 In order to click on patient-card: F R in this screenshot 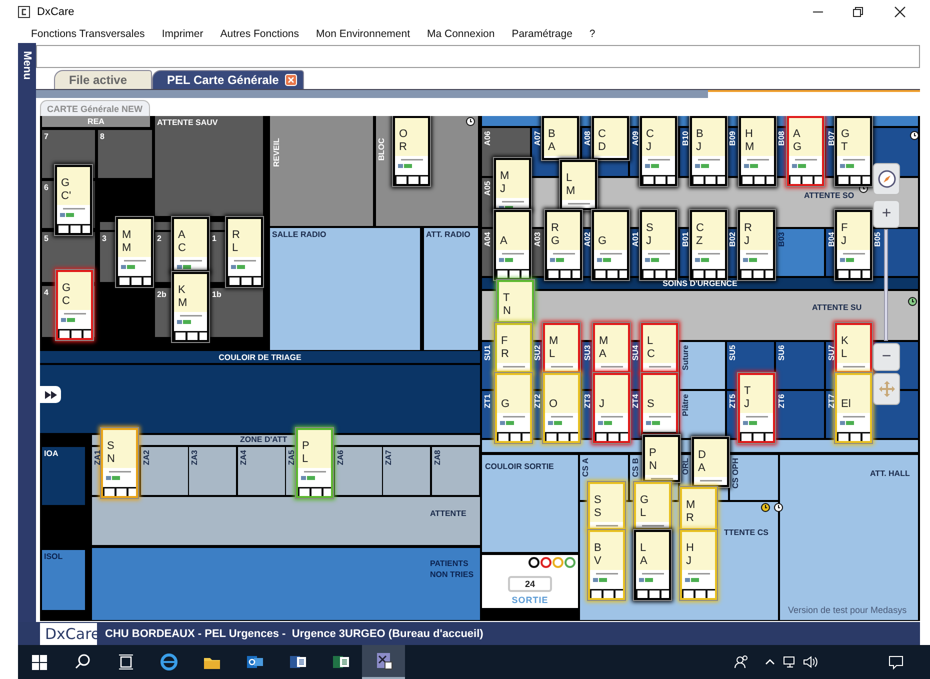, I will do `click(513, 348)`.